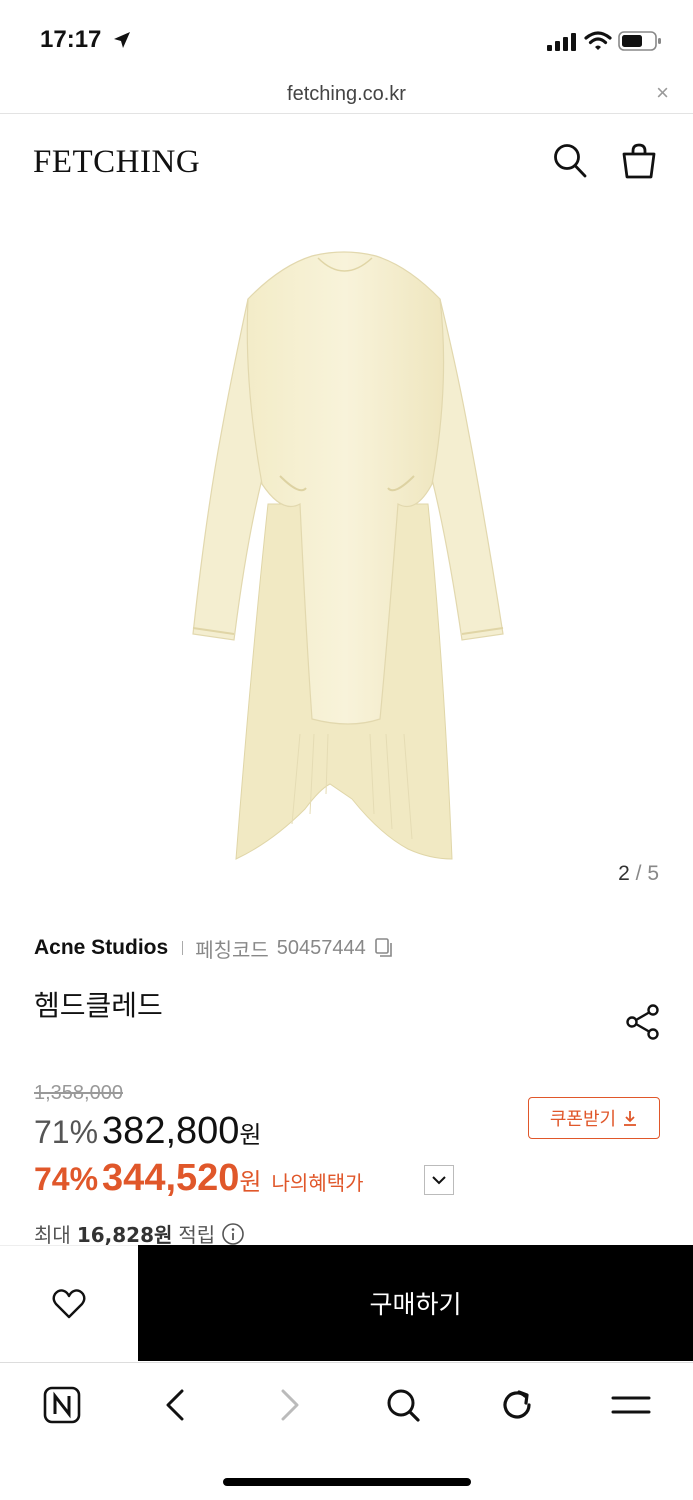 The height and width of the screenshot is (1500, 693). What do you see at coordinates (116, 162) in the screenshot?
I see `site-logo: FETCHING` at bounding box center [116, 162].